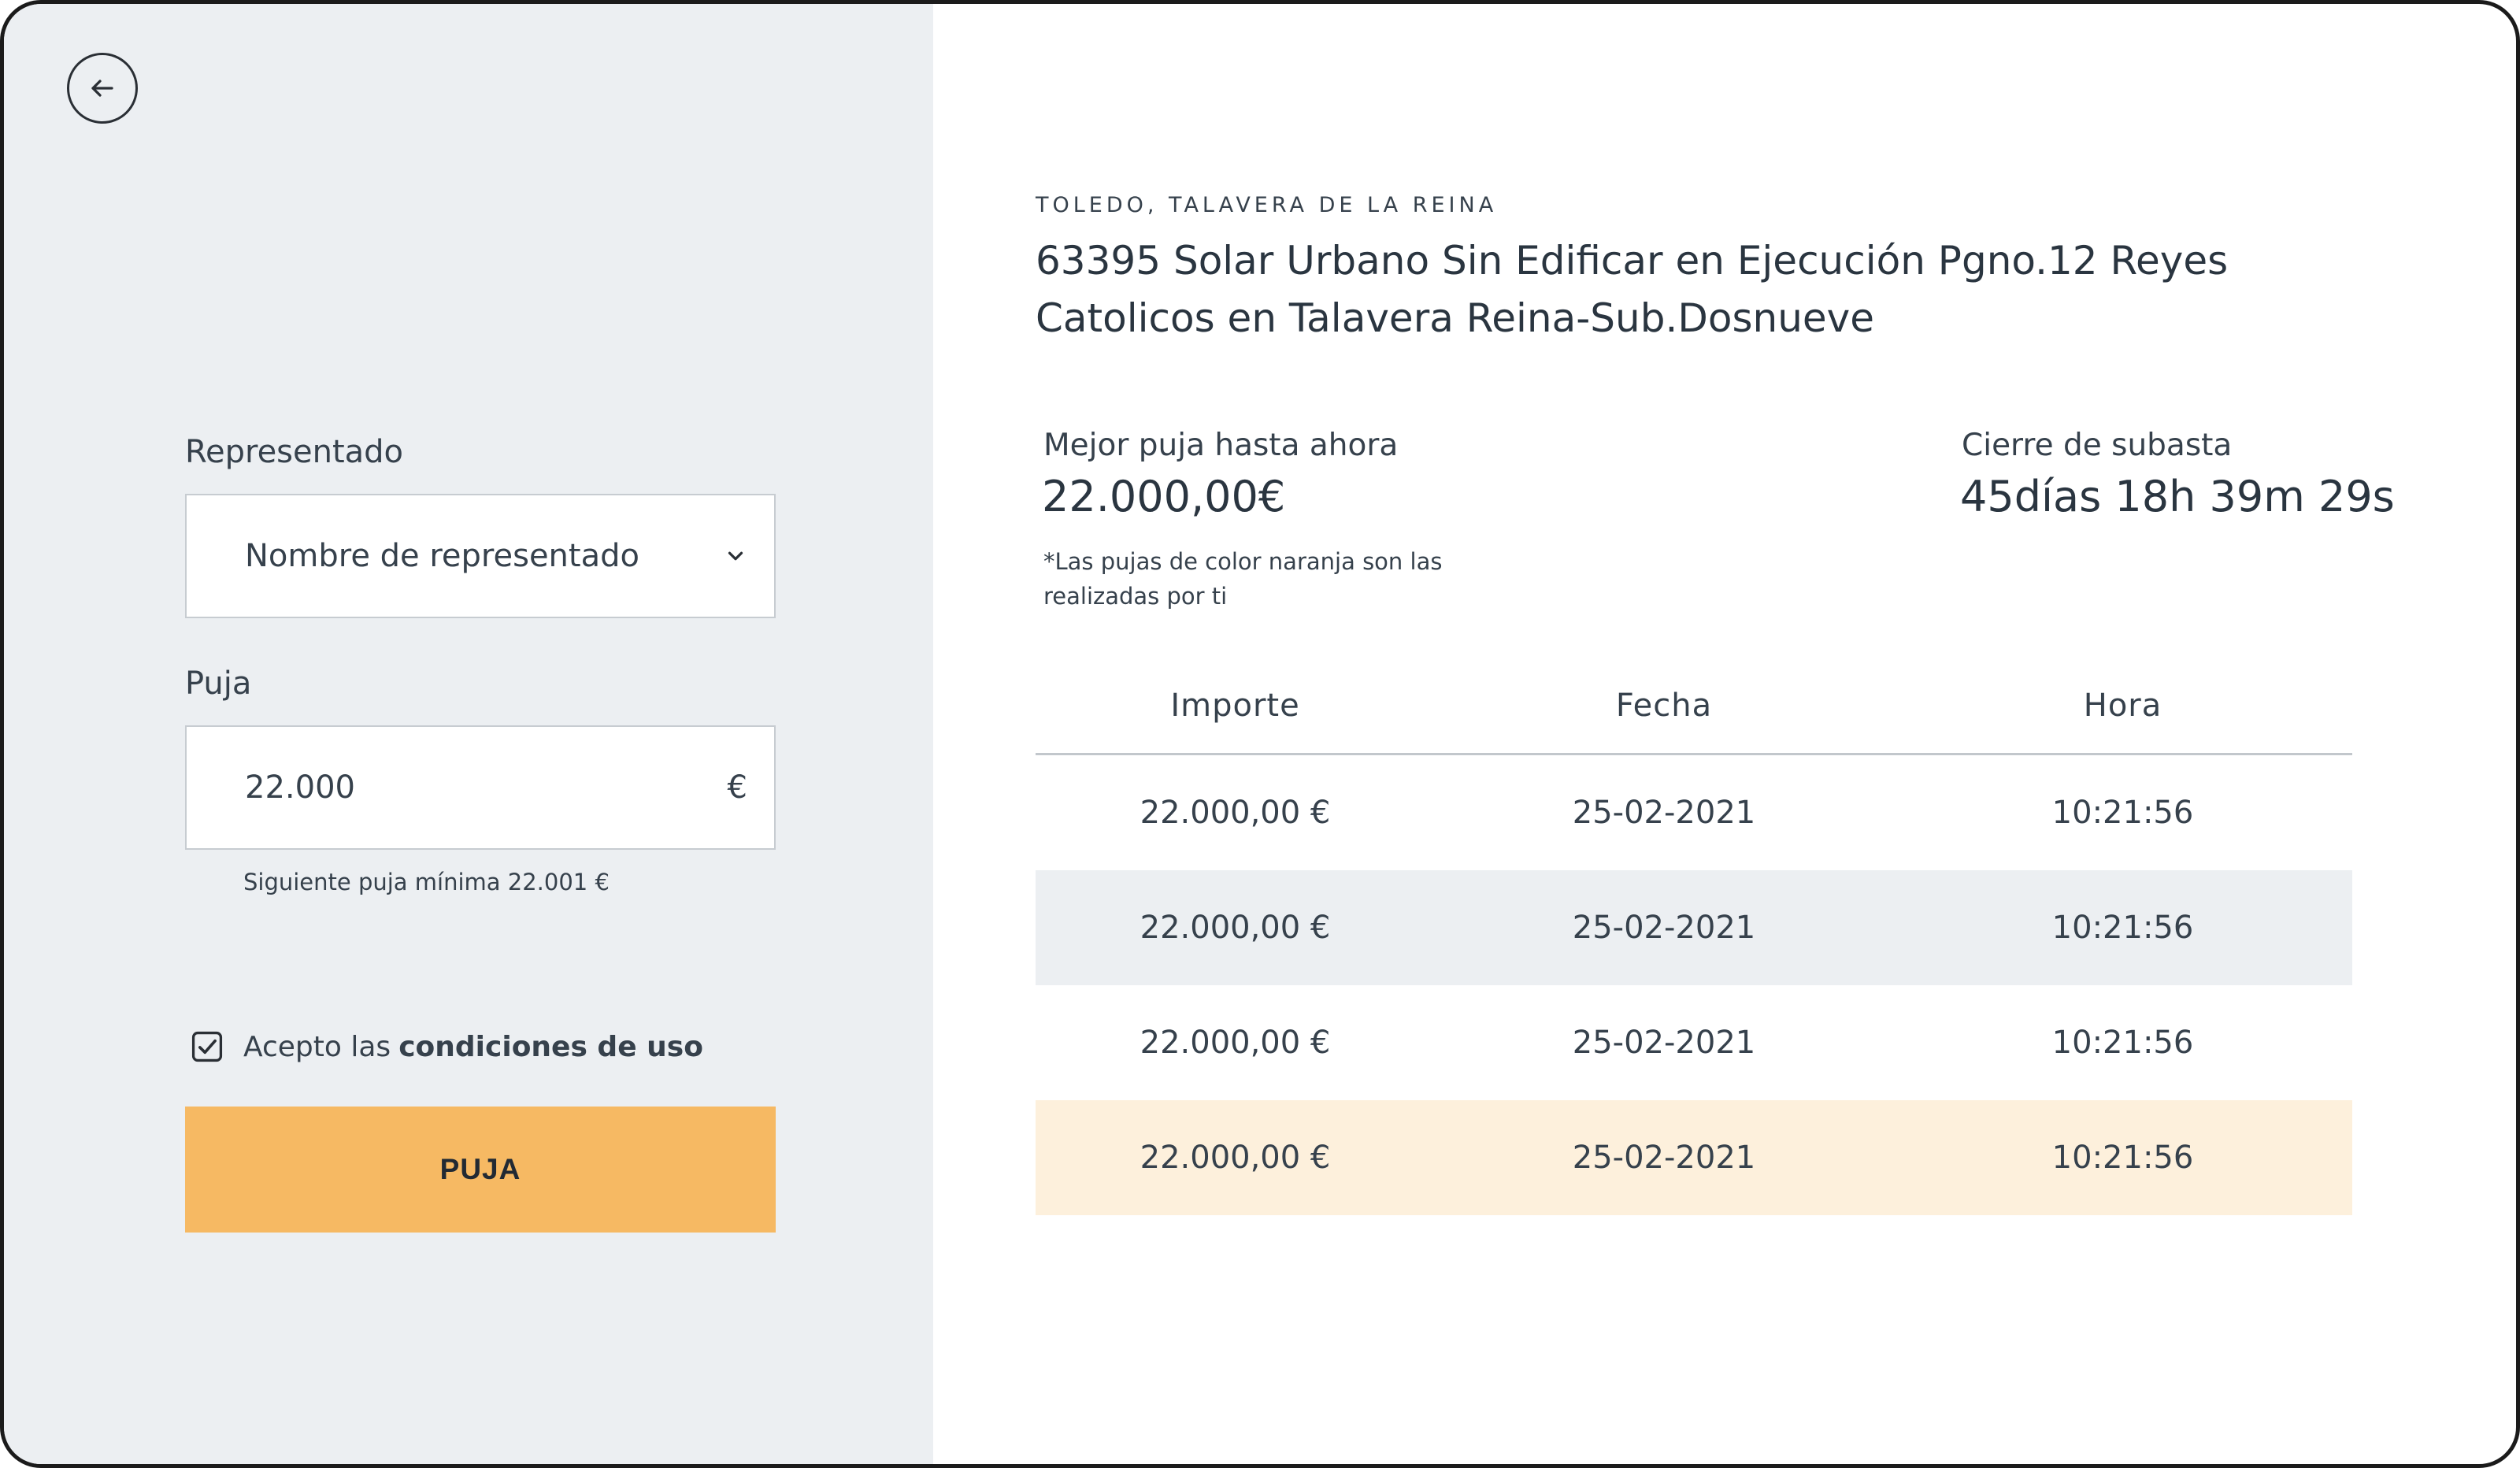  What do you see at coordinates (1664, 706) in the screenshot?
I see `header-fecha: Fecha` at bounding box center [1664, 706].